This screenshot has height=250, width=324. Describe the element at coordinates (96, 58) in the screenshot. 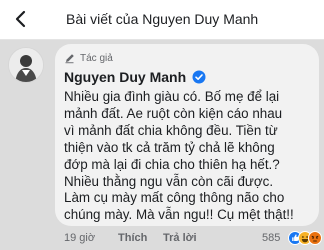

I see `author-badge-label: Tác giả` at that location.